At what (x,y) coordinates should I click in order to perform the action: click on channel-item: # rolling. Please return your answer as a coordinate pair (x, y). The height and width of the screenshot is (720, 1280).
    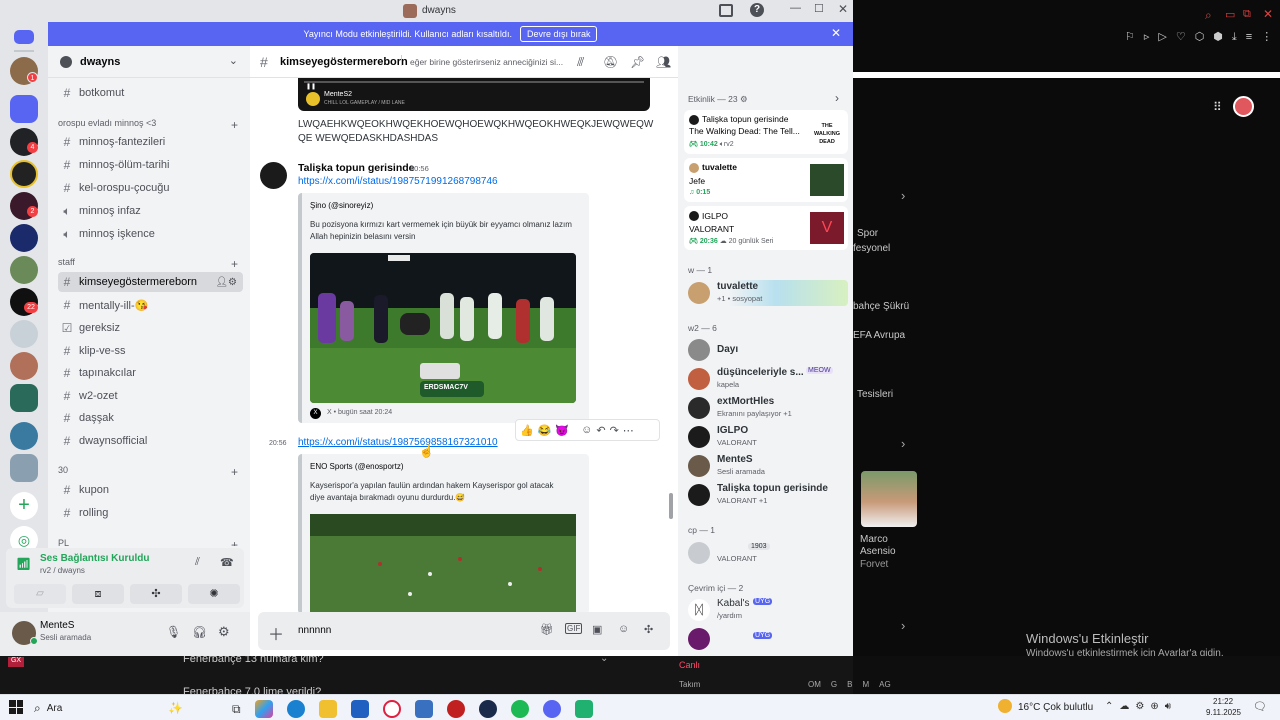
    Looking at the image, I should click on (150, 513).